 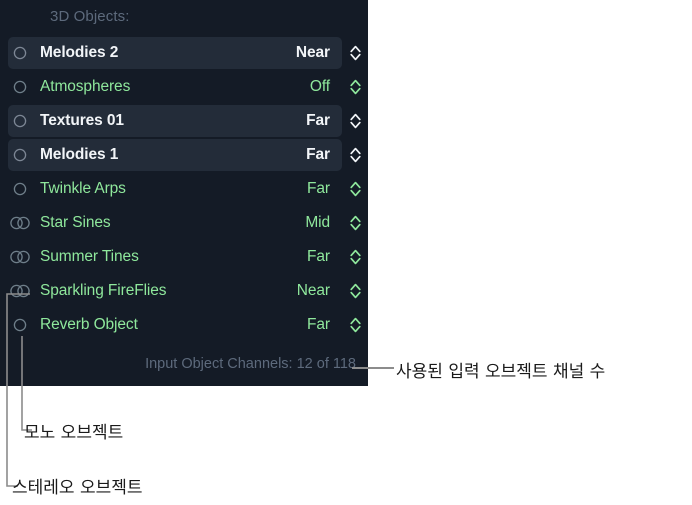 What do you see at coordinates (184, 291) in the screenshot?
I see `object-row: Sparkling FireFlies Near` at bounding box center [184, 291].